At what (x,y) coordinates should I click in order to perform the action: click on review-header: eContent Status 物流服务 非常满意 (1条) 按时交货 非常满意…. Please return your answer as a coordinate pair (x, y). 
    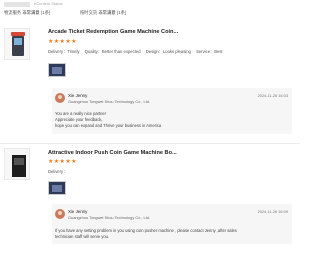
    Looking at the image, I should click on (150, 12).